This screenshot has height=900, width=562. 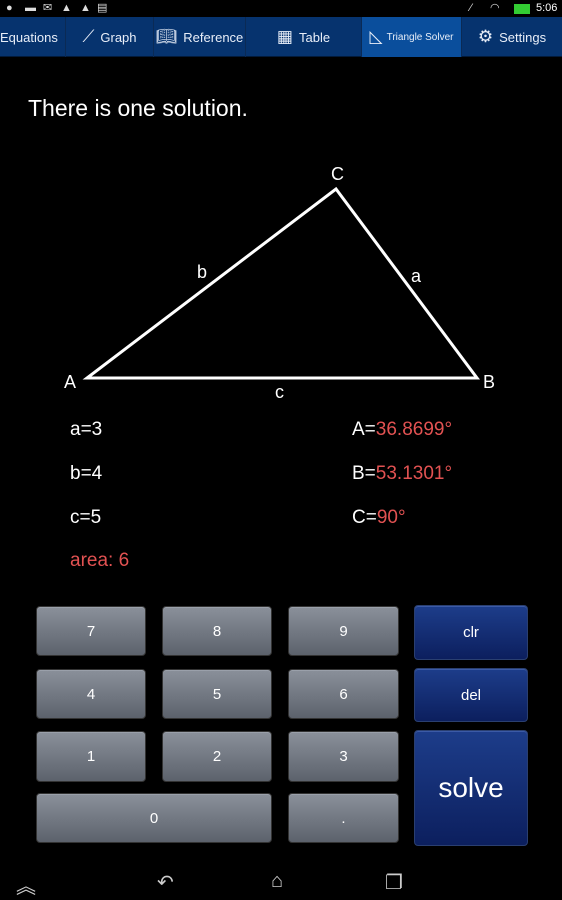 I want to click on side-a-label: a, so click(x=416, y=276).